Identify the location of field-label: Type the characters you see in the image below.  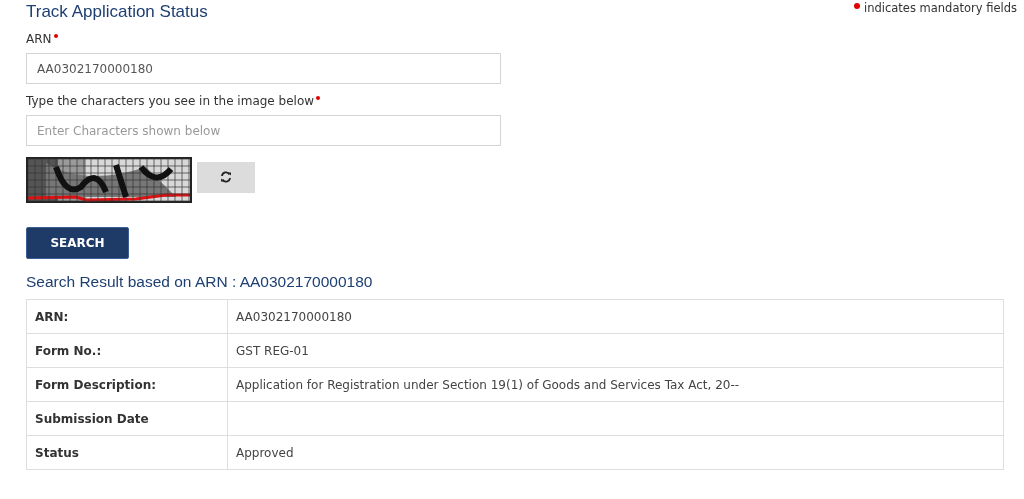
(170, 101).